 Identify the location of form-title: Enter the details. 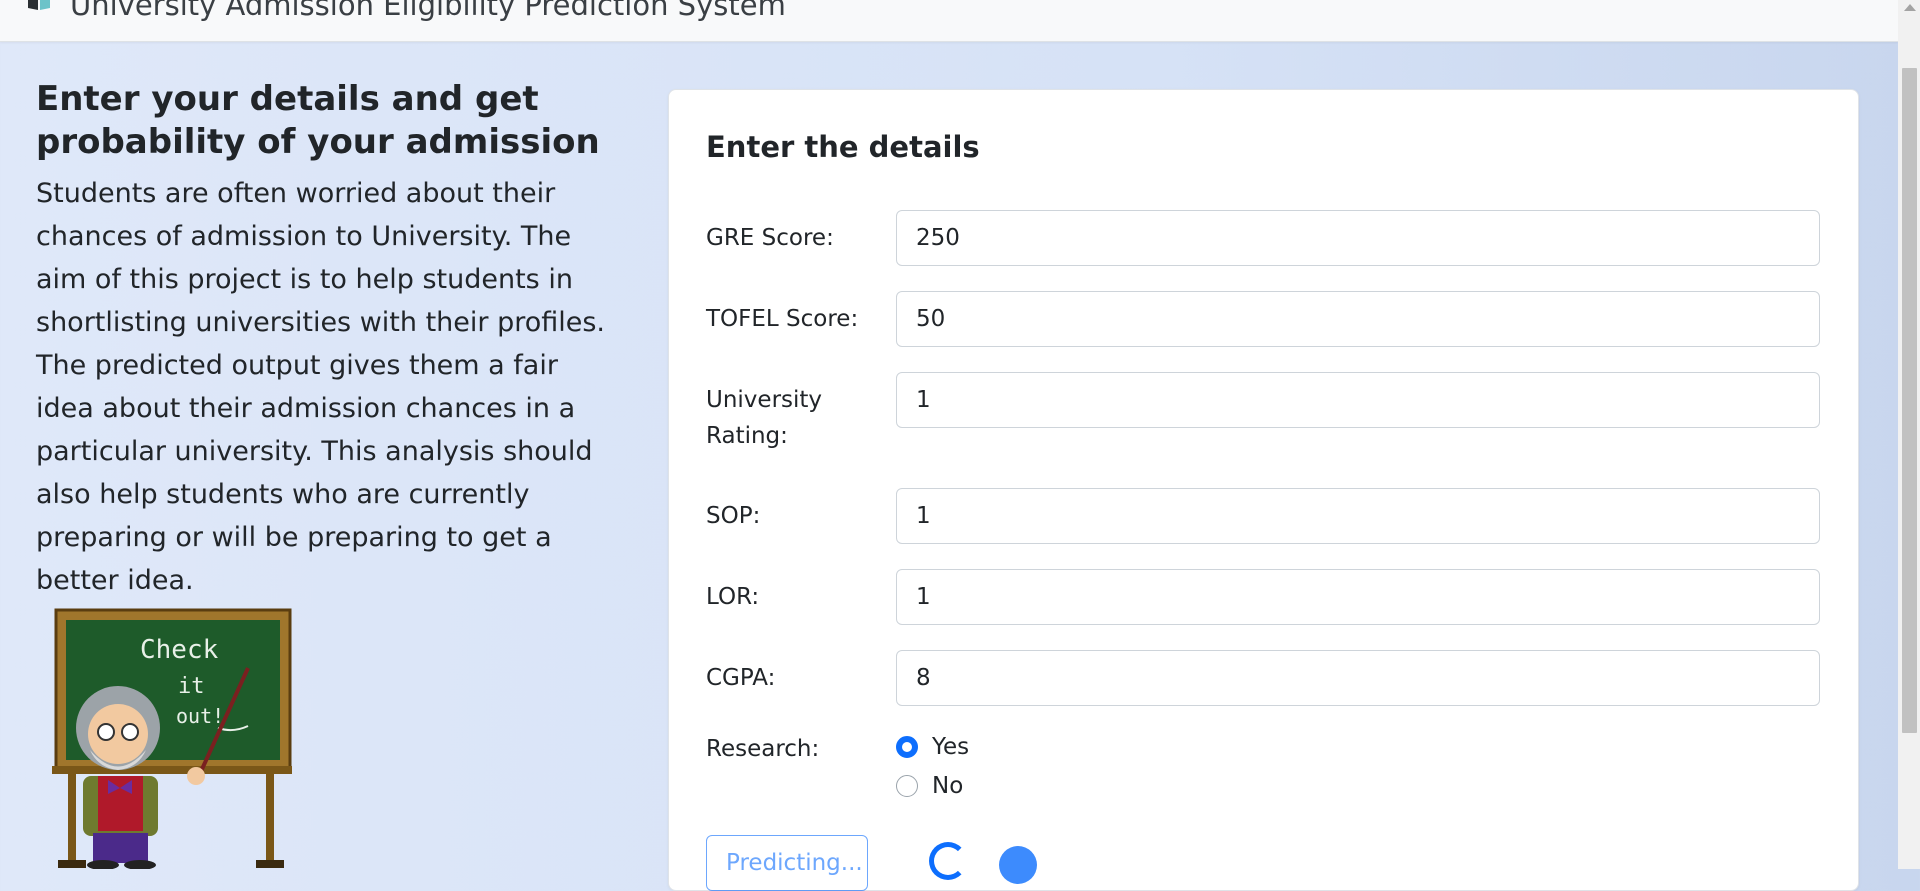
(843, 147).